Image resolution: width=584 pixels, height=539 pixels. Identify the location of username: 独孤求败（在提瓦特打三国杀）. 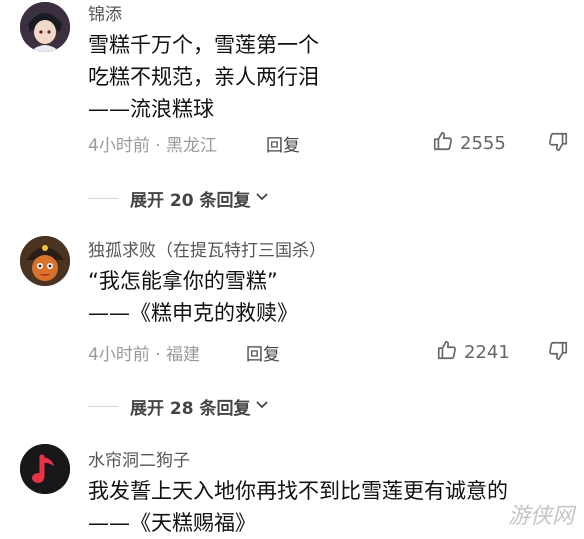
(207, 248).